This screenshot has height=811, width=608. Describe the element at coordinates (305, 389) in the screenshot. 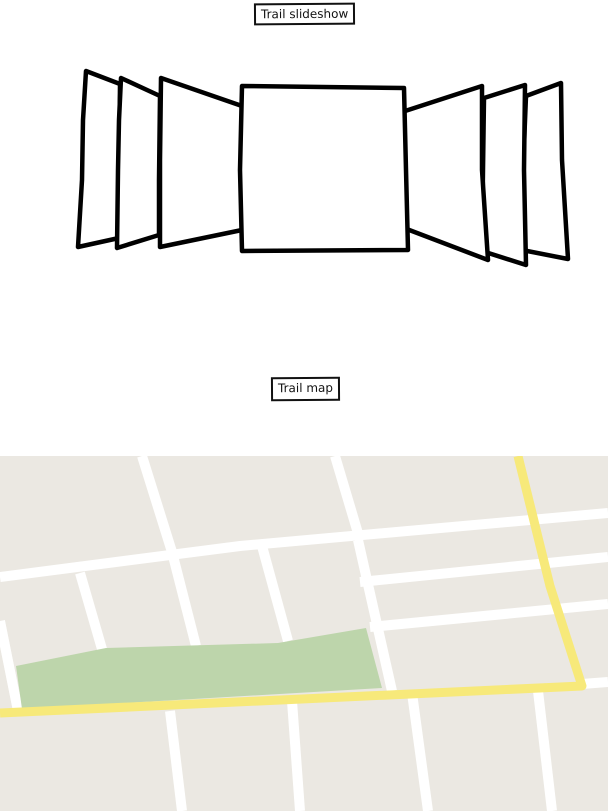

I see `map-label: Trail map` at that location.